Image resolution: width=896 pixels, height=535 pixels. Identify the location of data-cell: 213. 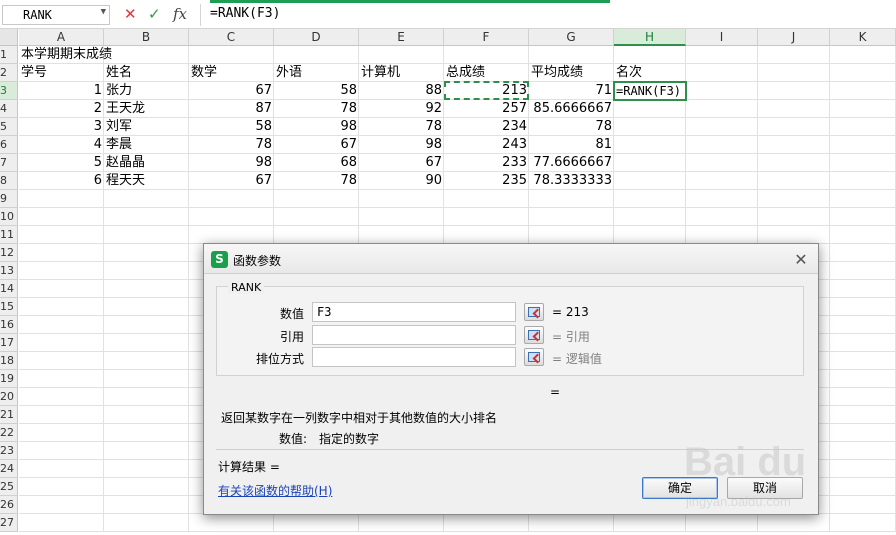
(486, 91).